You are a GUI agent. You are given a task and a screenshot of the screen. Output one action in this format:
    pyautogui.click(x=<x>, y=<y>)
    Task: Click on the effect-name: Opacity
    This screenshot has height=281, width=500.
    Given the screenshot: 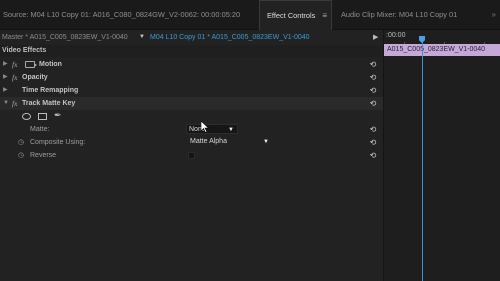 What is the action you would take?
    pyautogui.click(x=35, y=77)
    